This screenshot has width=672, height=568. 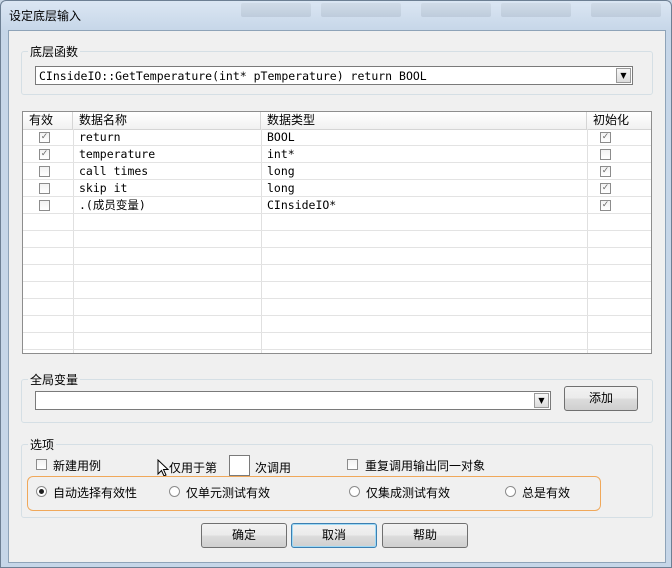 What do you see at coordinates (337, 137) in the screenshot?
I see `table-row: ✓ return BOOL ✓` at bounding box center [337, 137].